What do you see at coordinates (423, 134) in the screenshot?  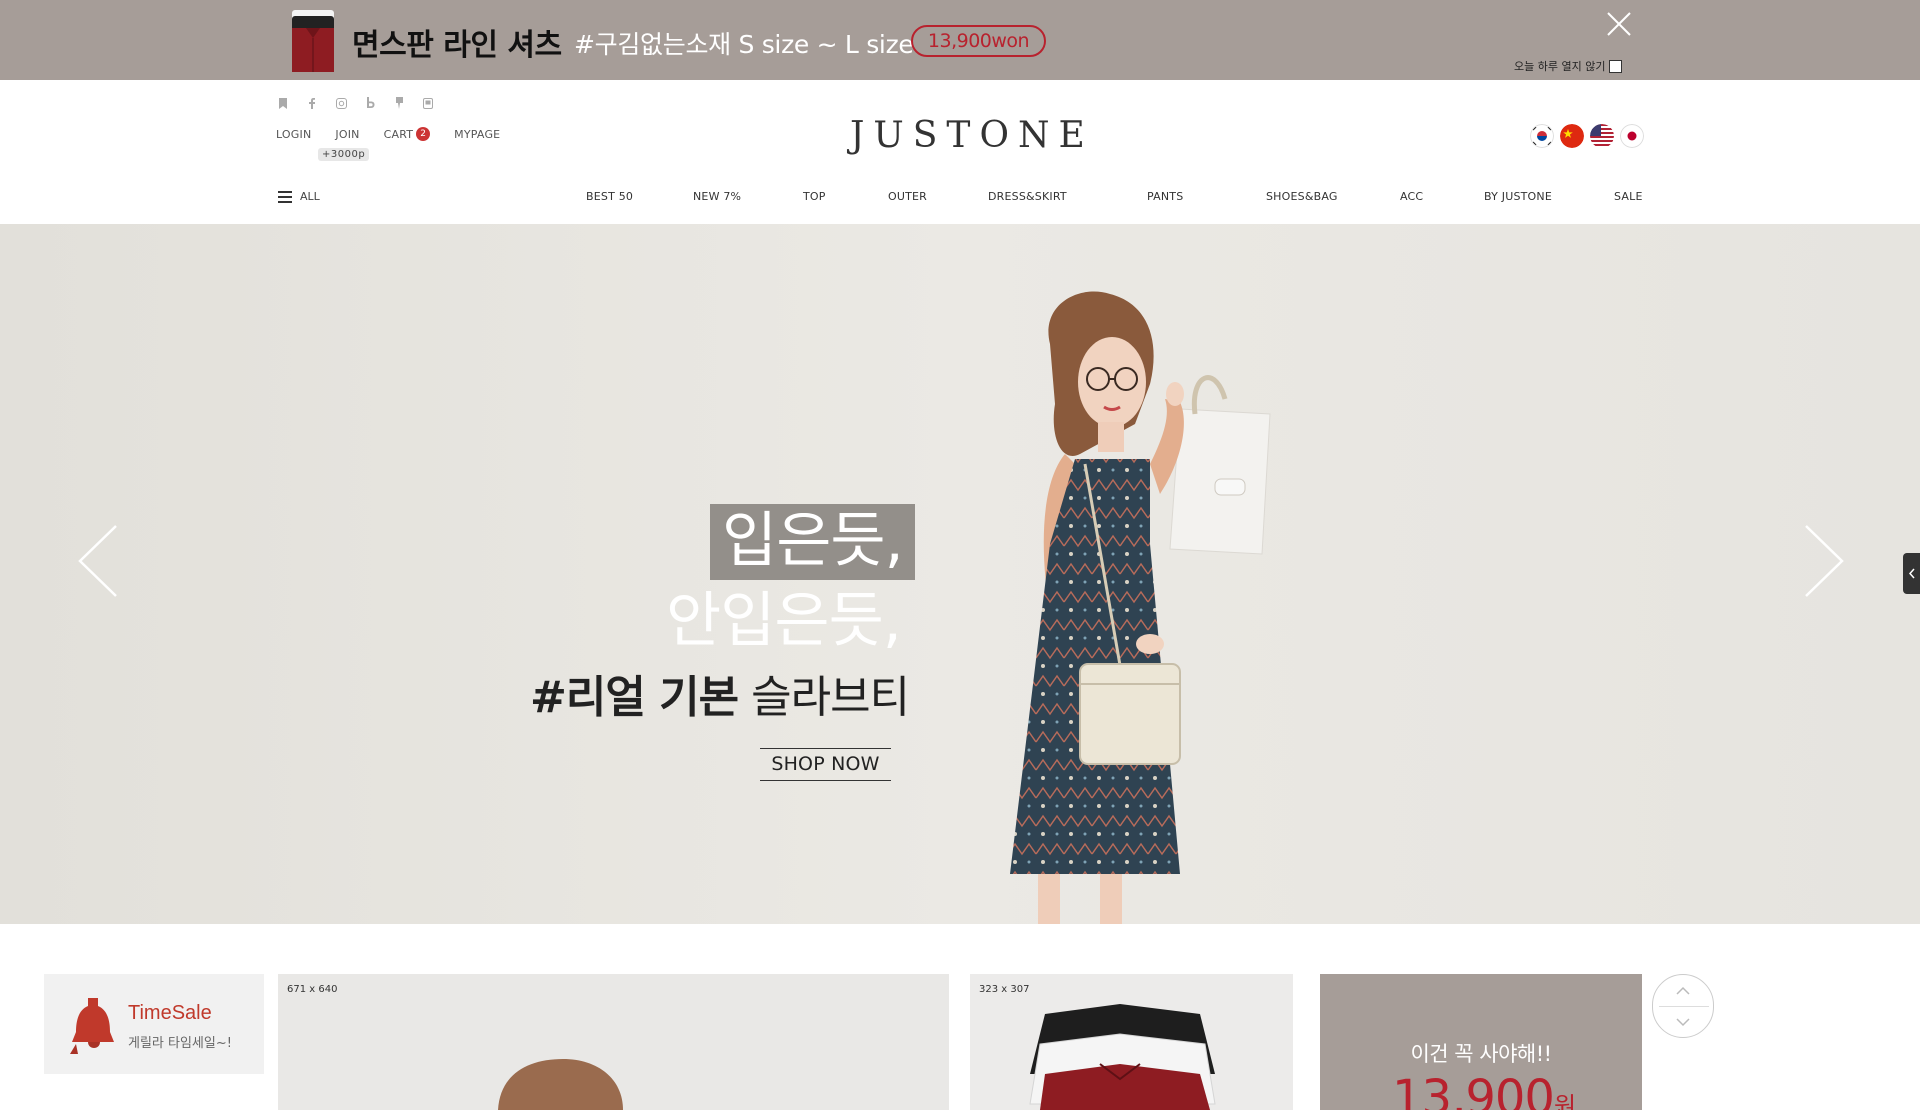 I see `cart-count-badge: 2` at bounding box center [423, 134].